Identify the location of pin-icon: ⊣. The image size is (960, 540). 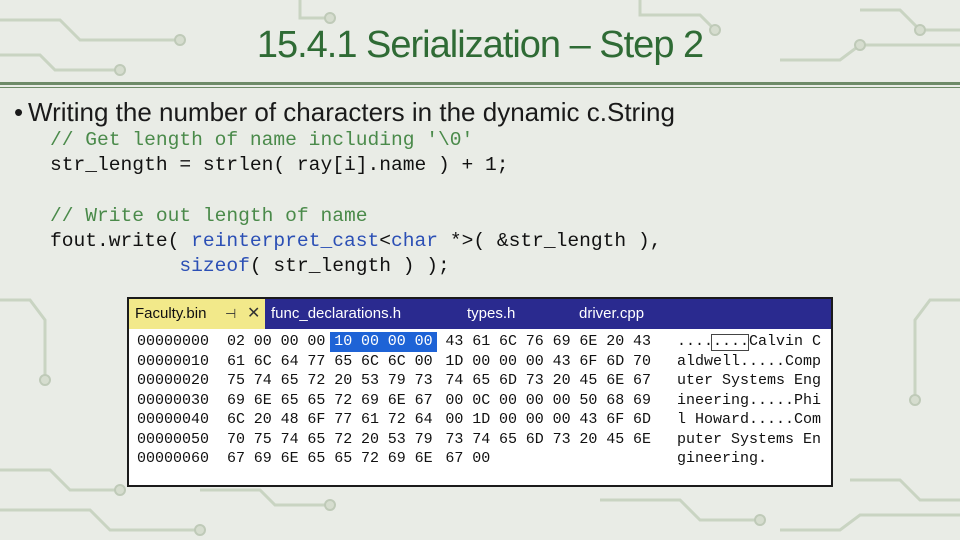
(230, 314).